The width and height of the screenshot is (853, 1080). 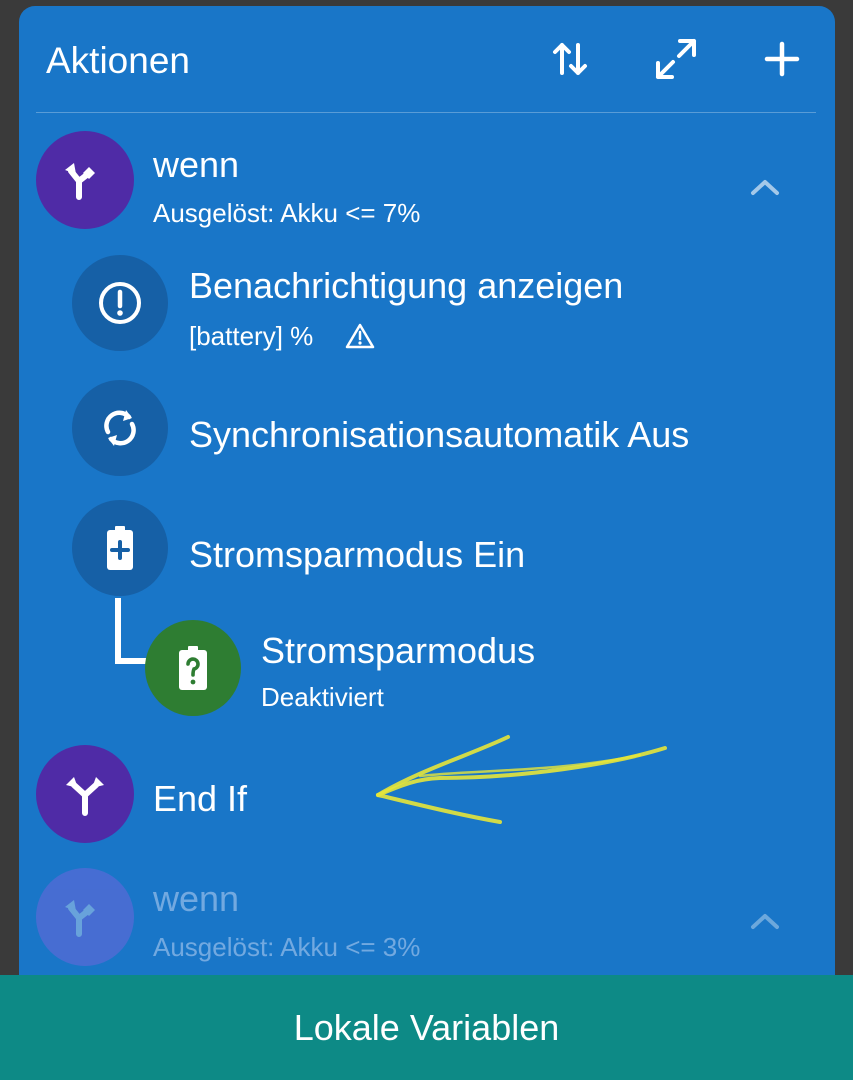 What do you see at coordinates (118, 60) in the screenshot?
I see `actions-title: Aktionen` at bounding box center [118, 60].